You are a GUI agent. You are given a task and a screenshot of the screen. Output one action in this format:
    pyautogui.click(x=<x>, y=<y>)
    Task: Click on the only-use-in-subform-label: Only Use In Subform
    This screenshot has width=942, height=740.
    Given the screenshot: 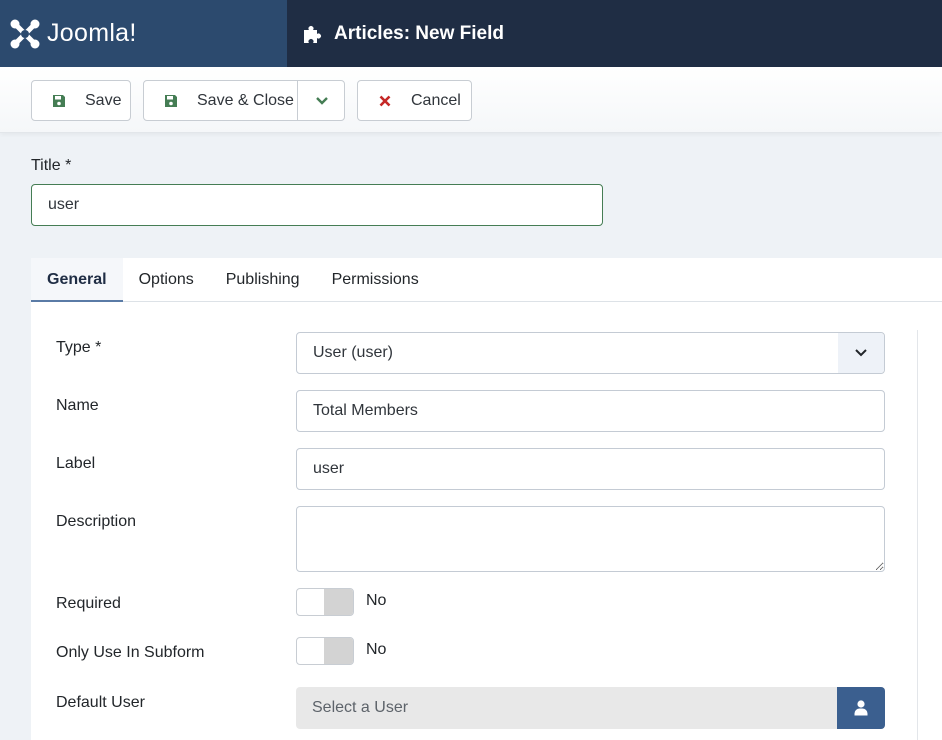 What is the action you would take?
    pyautogui.click(x=130, y=652)
    